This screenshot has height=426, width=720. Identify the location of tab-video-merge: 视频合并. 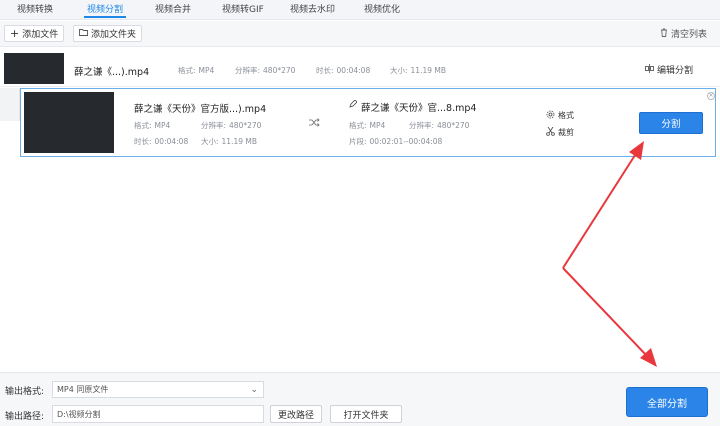
(173, 8).